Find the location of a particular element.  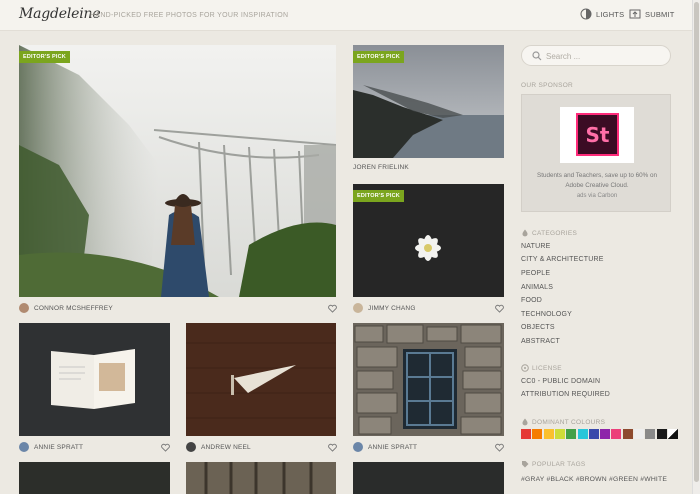

category-link: NATURE is located at coordinates (535, 246).